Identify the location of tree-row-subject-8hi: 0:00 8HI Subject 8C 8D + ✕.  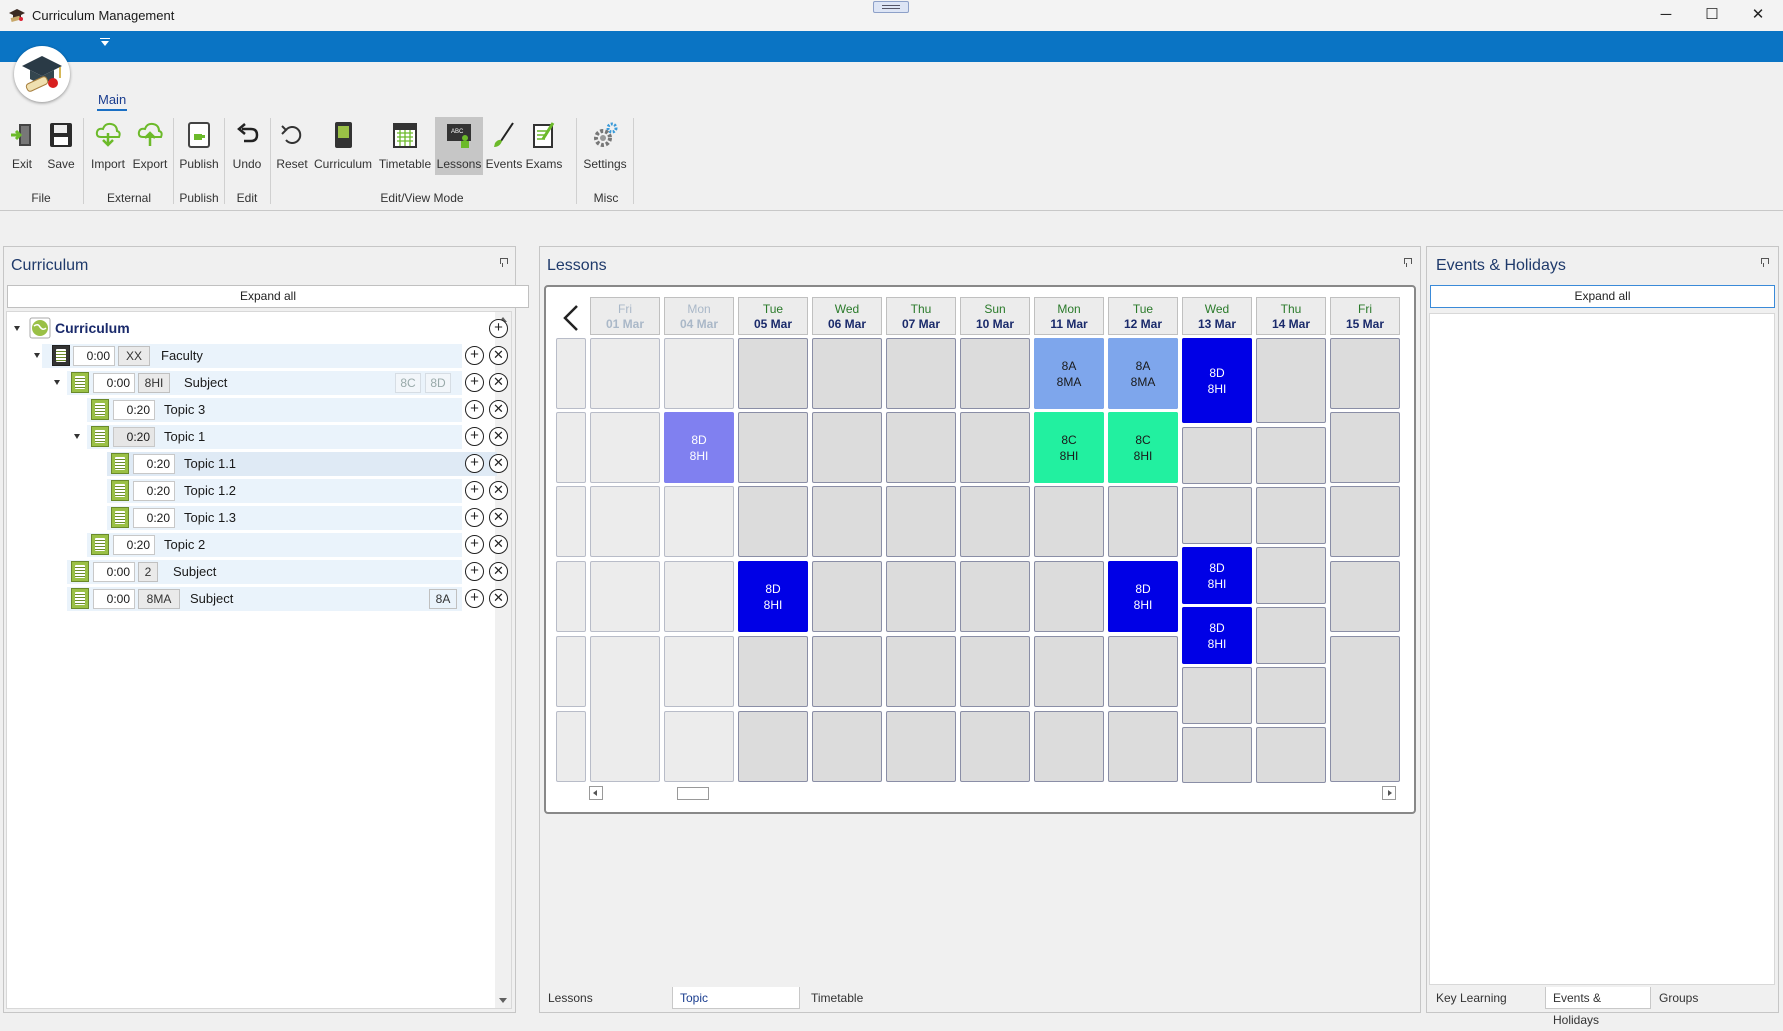
(257, 382).